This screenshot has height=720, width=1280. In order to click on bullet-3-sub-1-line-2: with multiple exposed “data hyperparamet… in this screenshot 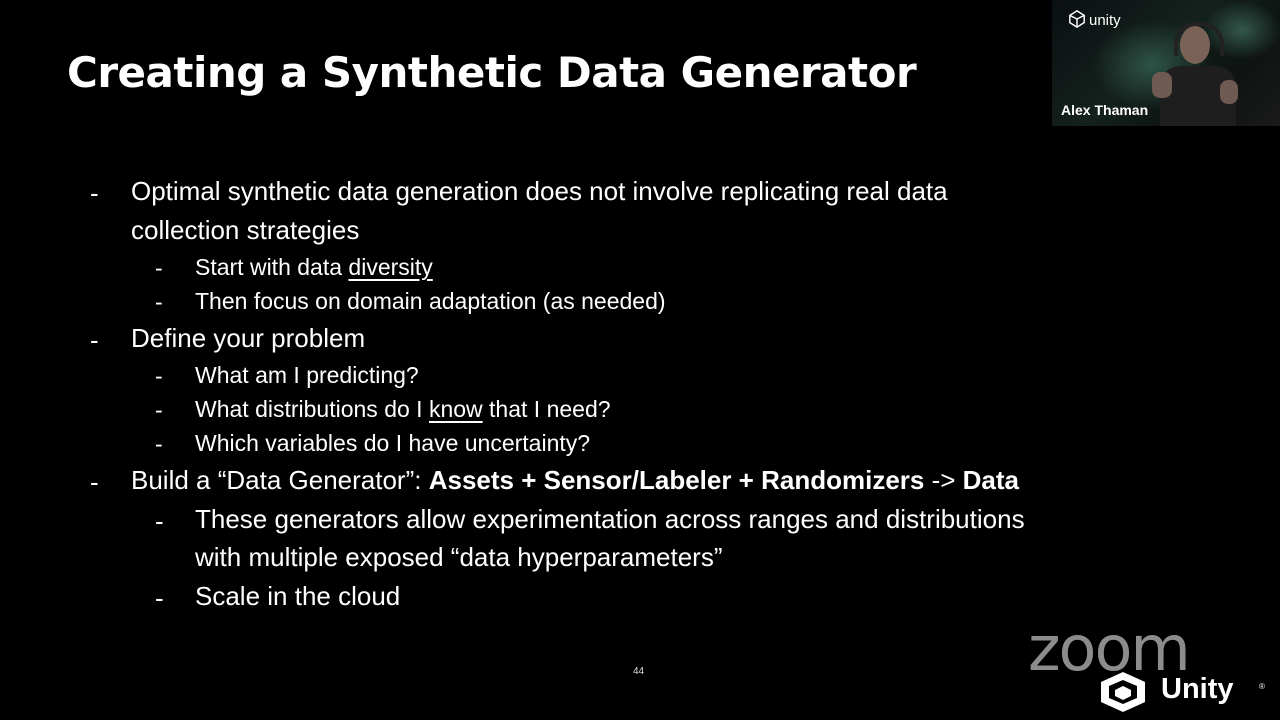, I will do `click(459, 557)`.